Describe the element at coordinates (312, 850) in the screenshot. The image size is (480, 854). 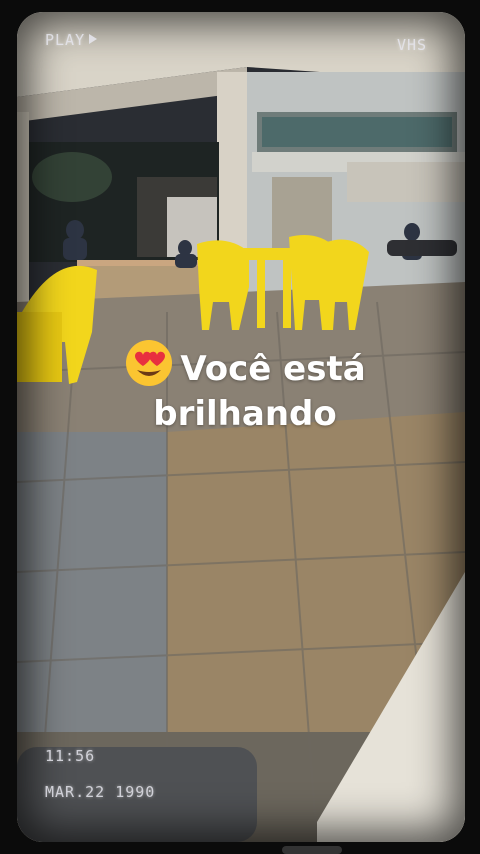
I see `bottom-edge-marker` at that location.